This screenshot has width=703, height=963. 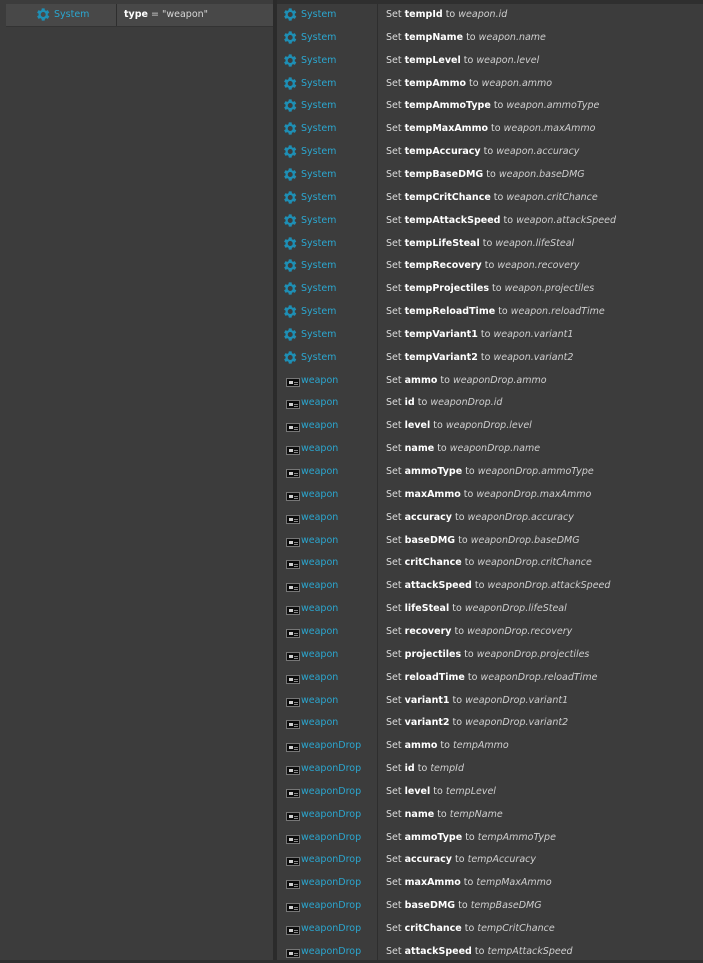 What do you see at coordinates (490, 746) in the screenshot?
I see `action-row: weaponDrop Set ammo to tempAmmo` at bounding box center [490, 746].